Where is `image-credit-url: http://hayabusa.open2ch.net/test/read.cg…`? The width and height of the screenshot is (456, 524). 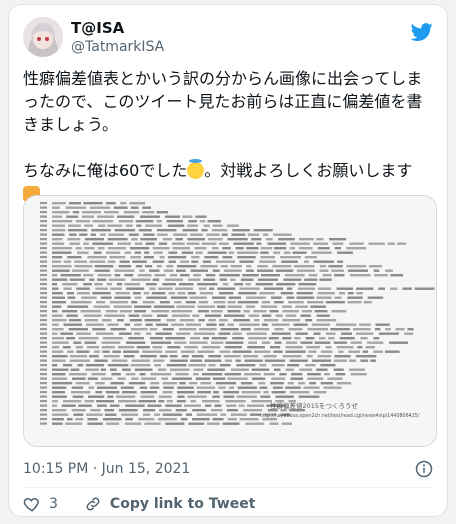 image-credit-url: http://hayabusa.open2ch.net/test/read.cg… is located at coordinates (340, 416).